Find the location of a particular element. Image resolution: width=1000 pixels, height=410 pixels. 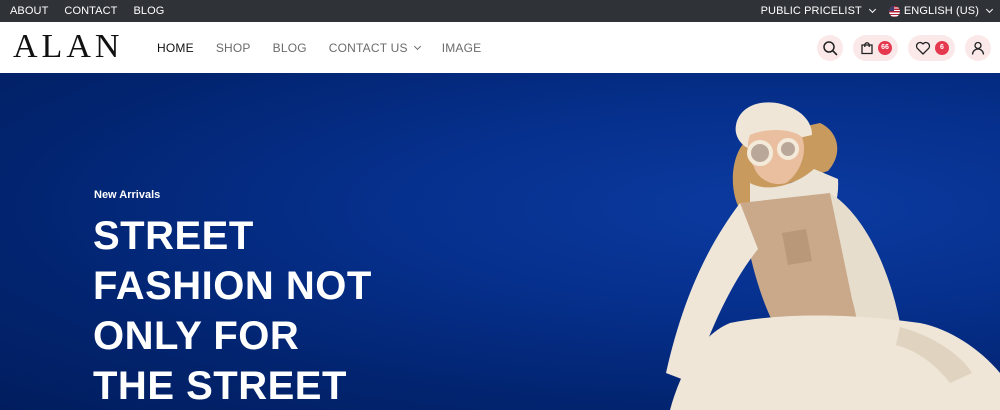

nav-blog: BLOG is located at coordinates (290, 48).